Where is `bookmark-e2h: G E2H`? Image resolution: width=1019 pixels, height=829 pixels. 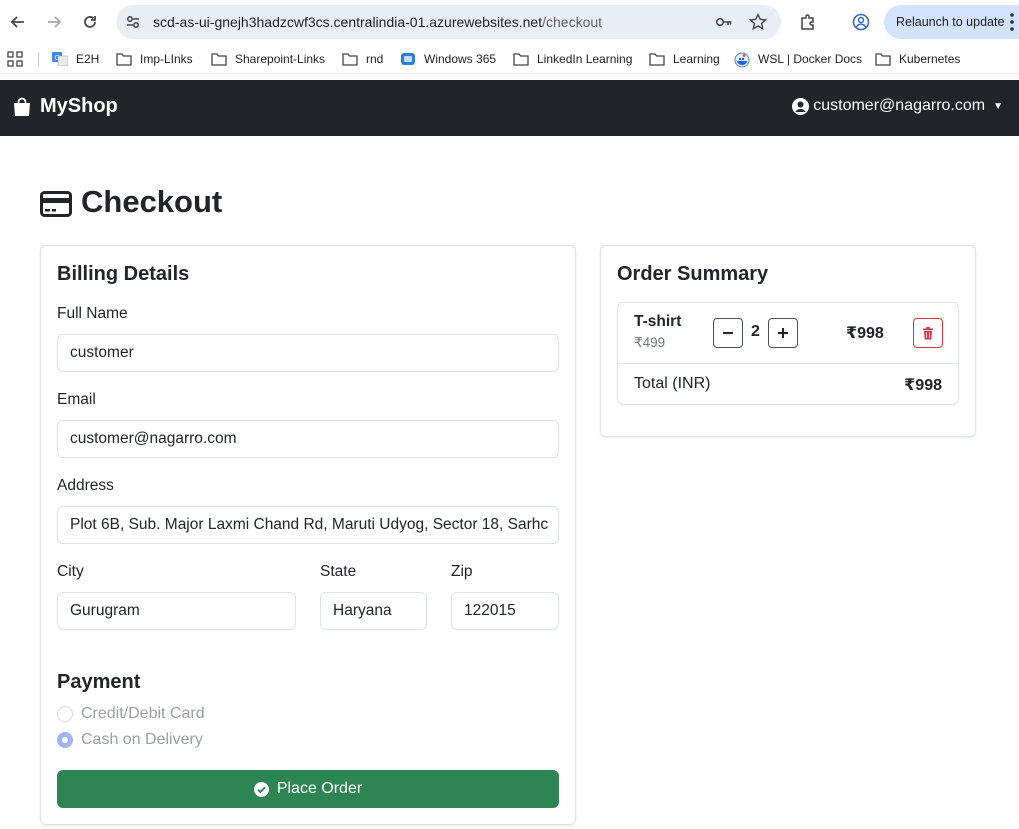
bookmark-e2h: G E2H is located at coordinates (75, 59).